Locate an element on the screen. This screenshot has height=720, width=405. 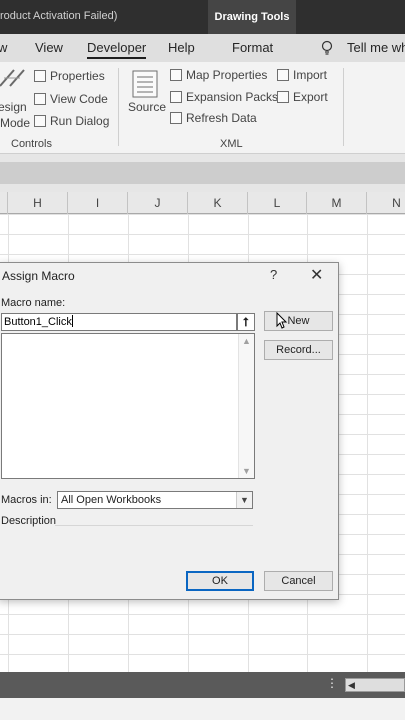
export-icon is located at coordinates (283, 97).